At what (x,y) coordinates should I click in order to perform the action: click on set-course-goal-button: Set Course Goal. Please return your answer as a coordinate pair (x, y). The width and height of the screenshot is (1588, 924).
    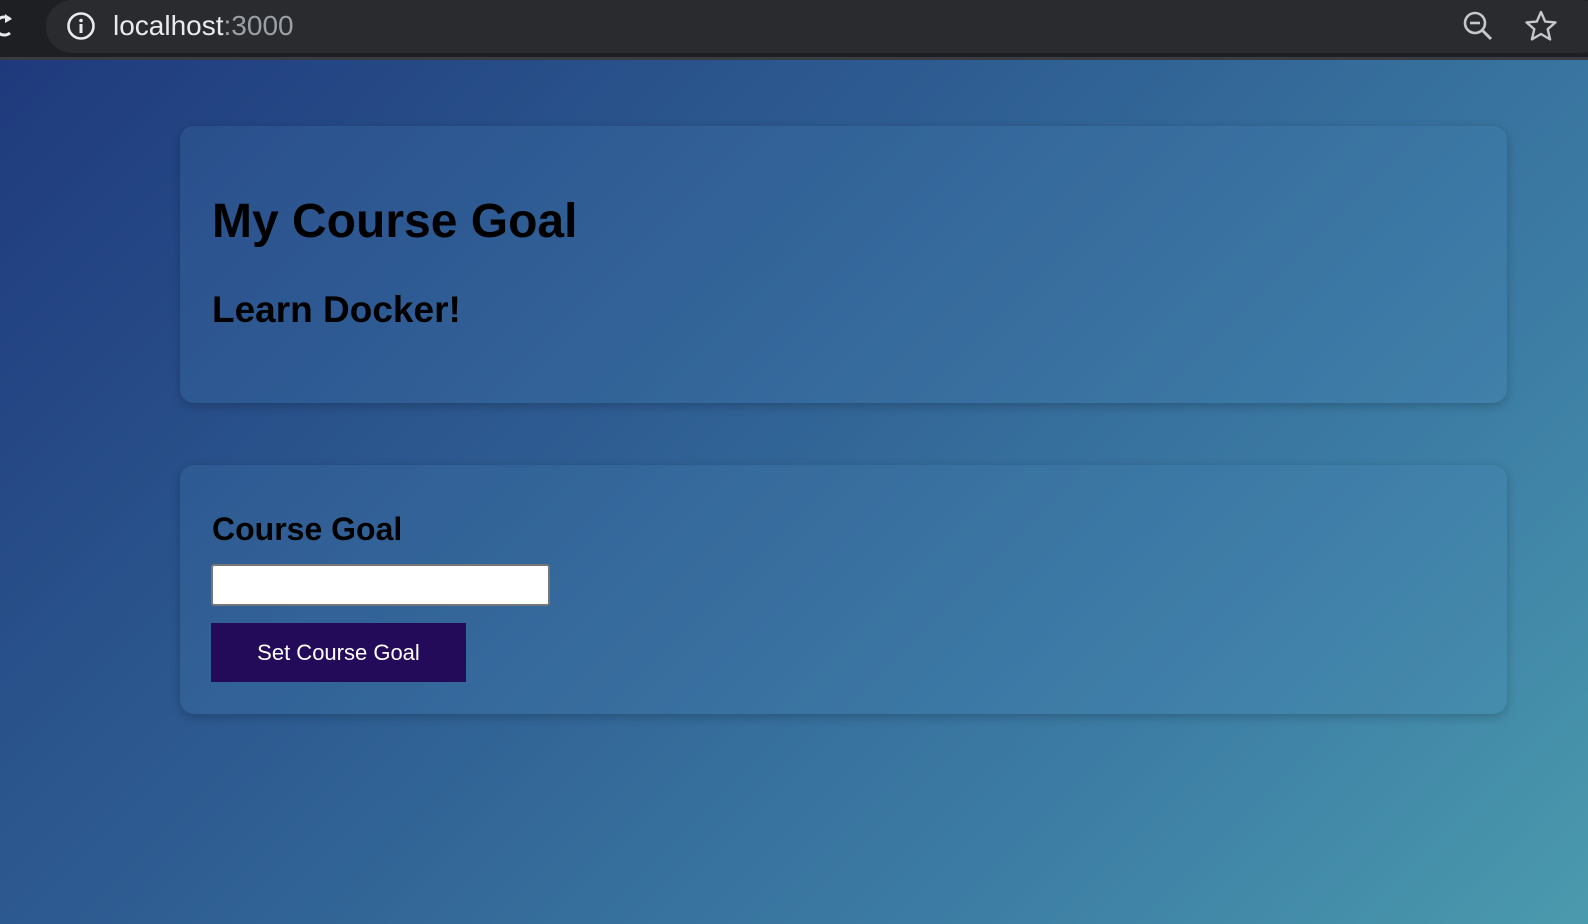
    Looking at the image, I should click on (338, 652).